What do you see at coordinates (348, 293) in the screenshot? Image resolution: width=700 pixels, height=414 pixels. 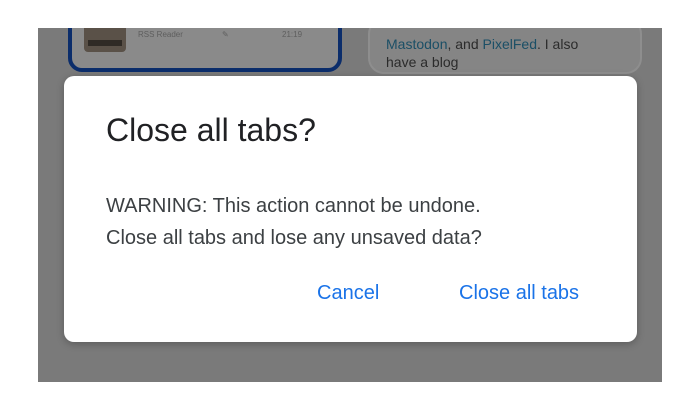 I see `cancel-button: Cancel` at bounding box center [348, 293].